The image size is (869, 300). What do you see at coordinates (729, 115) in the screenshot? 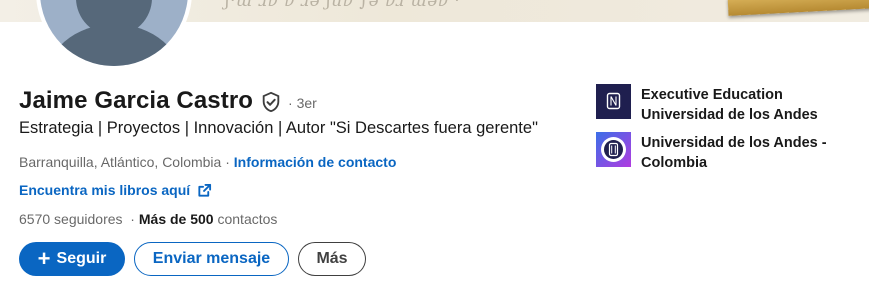
I see `org1-line2: Universidad de los Andes` at bounding box center [729, 115].